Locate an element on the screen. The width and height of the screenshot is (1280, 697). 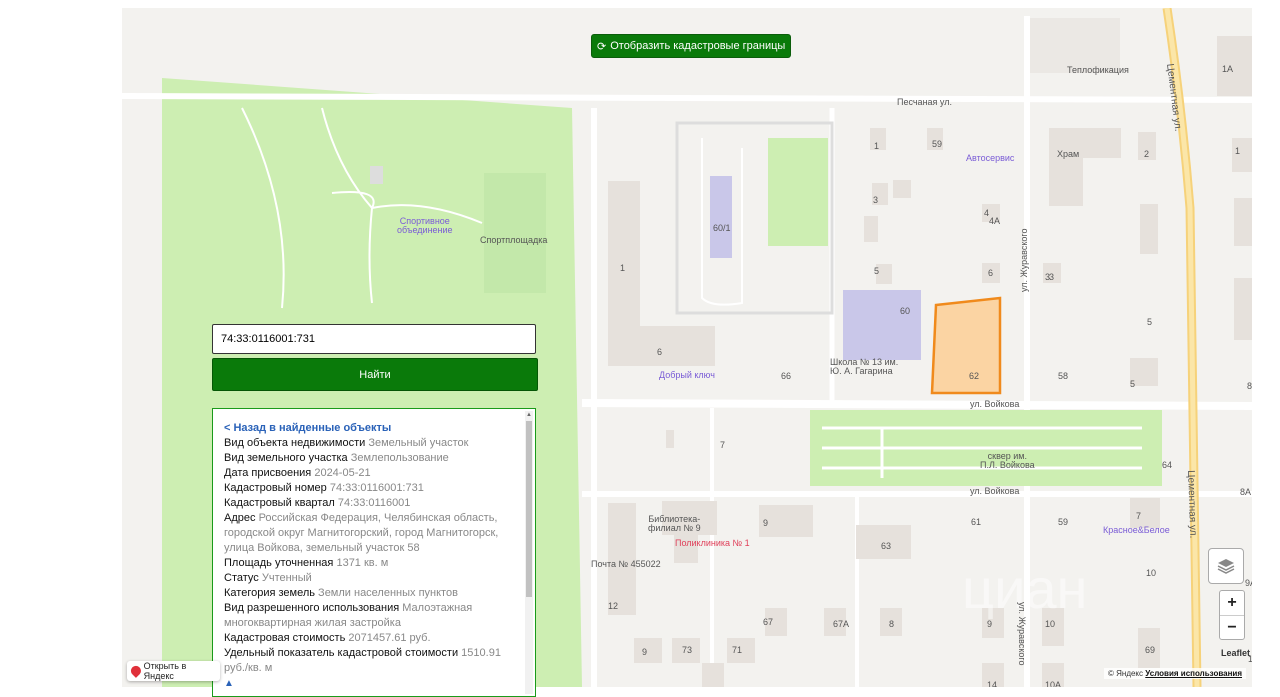
detail-value: 2024-05-21 is located at coordinates (342, 473).